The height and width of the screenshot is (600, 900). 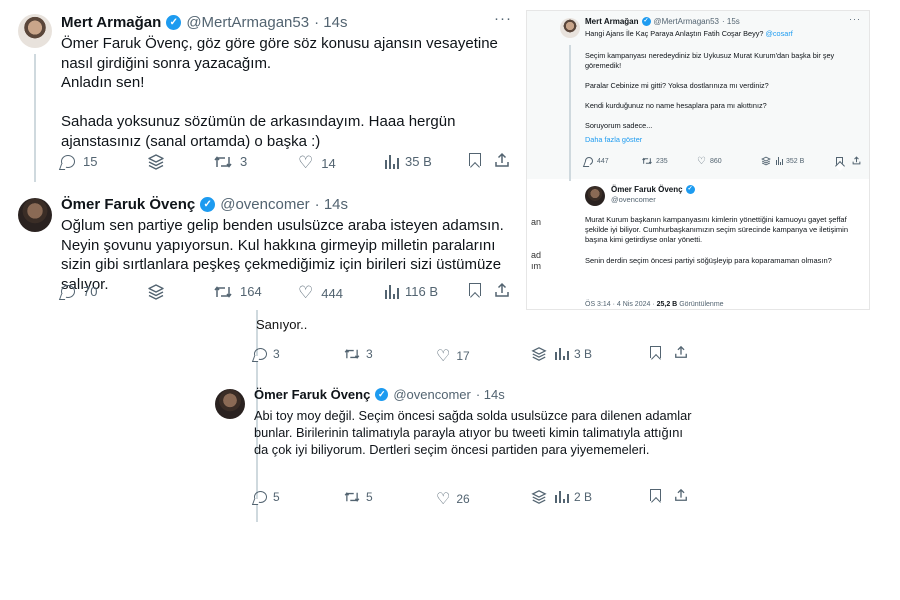 I want to click on reply-button: 70, so click(x=79, y=291).